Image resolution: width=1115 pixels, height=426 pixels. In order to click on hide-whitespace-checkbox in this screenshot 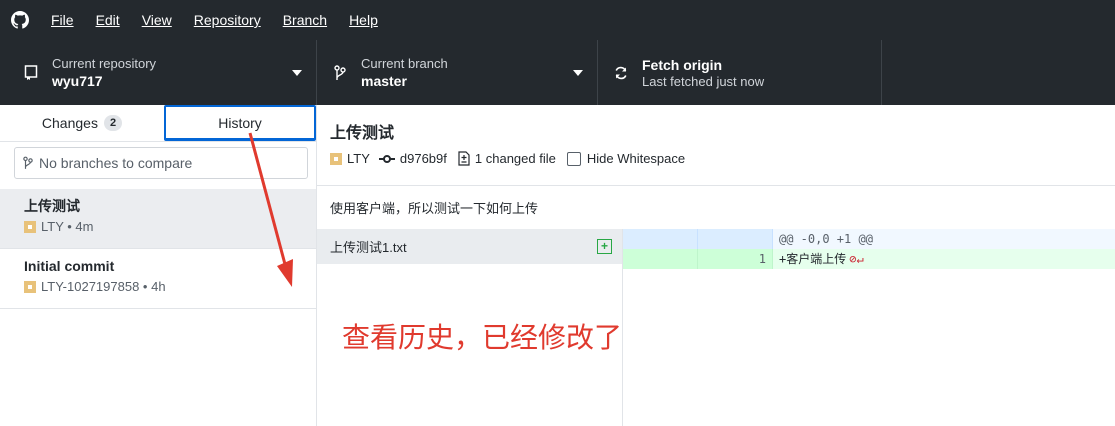, I will do `click(573, 158)`.